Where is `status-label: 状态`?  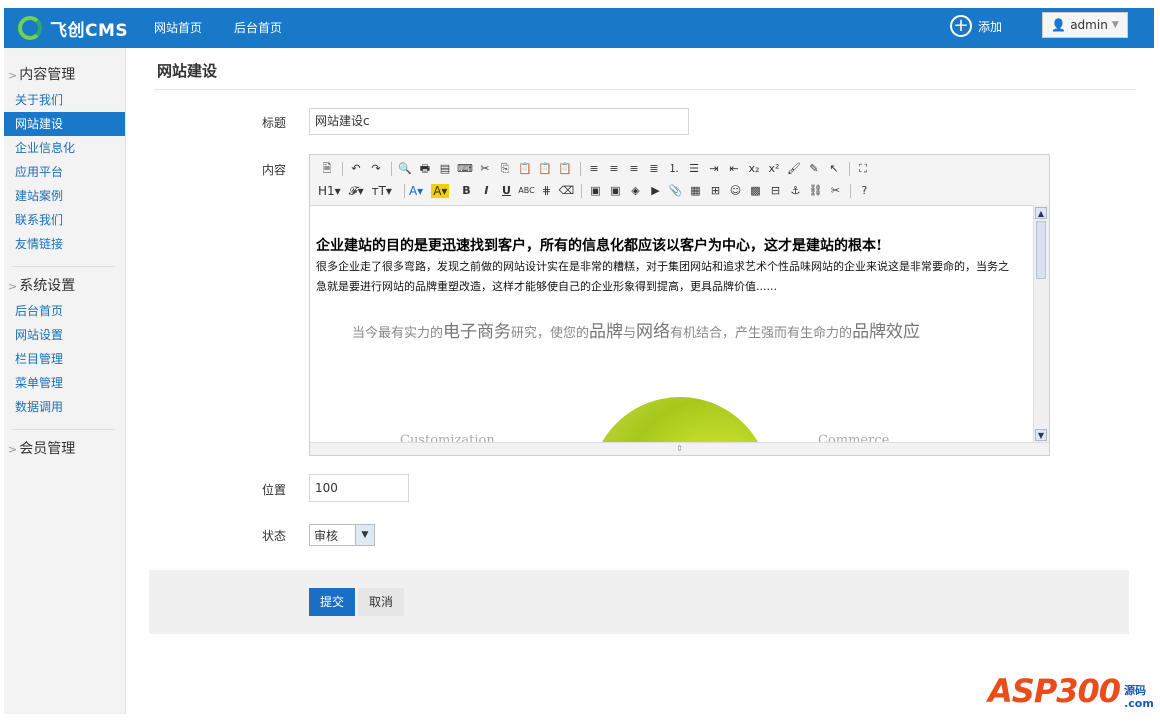 status-label: 状态 is located at coordinates (274, 536).